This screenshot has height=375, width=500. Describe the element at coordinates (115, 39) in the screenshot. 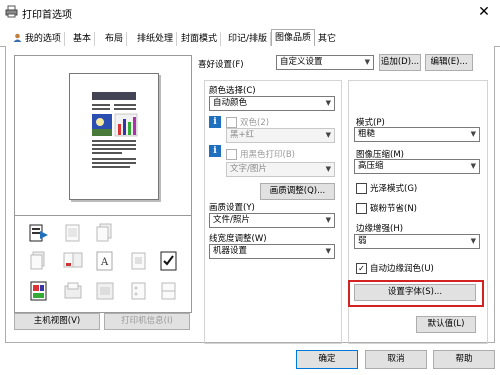

I see `tab-layout: 布局` at that location.